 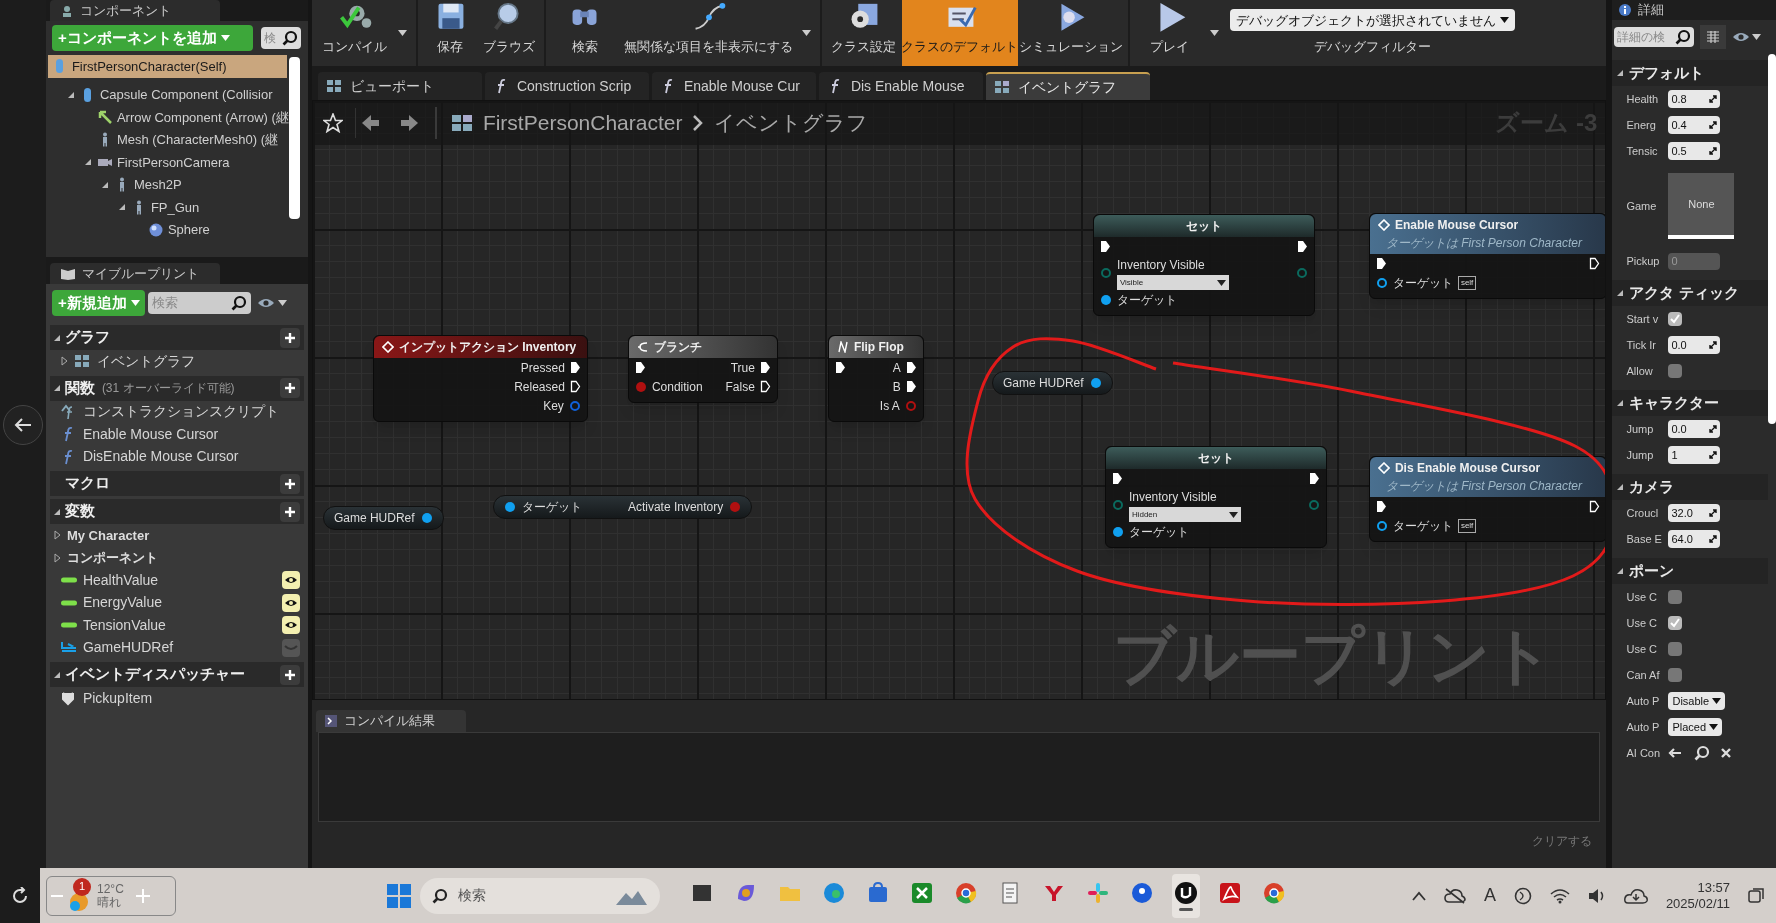 I want to click on list-item: GameHUDRef, so click(x=176, y=647).